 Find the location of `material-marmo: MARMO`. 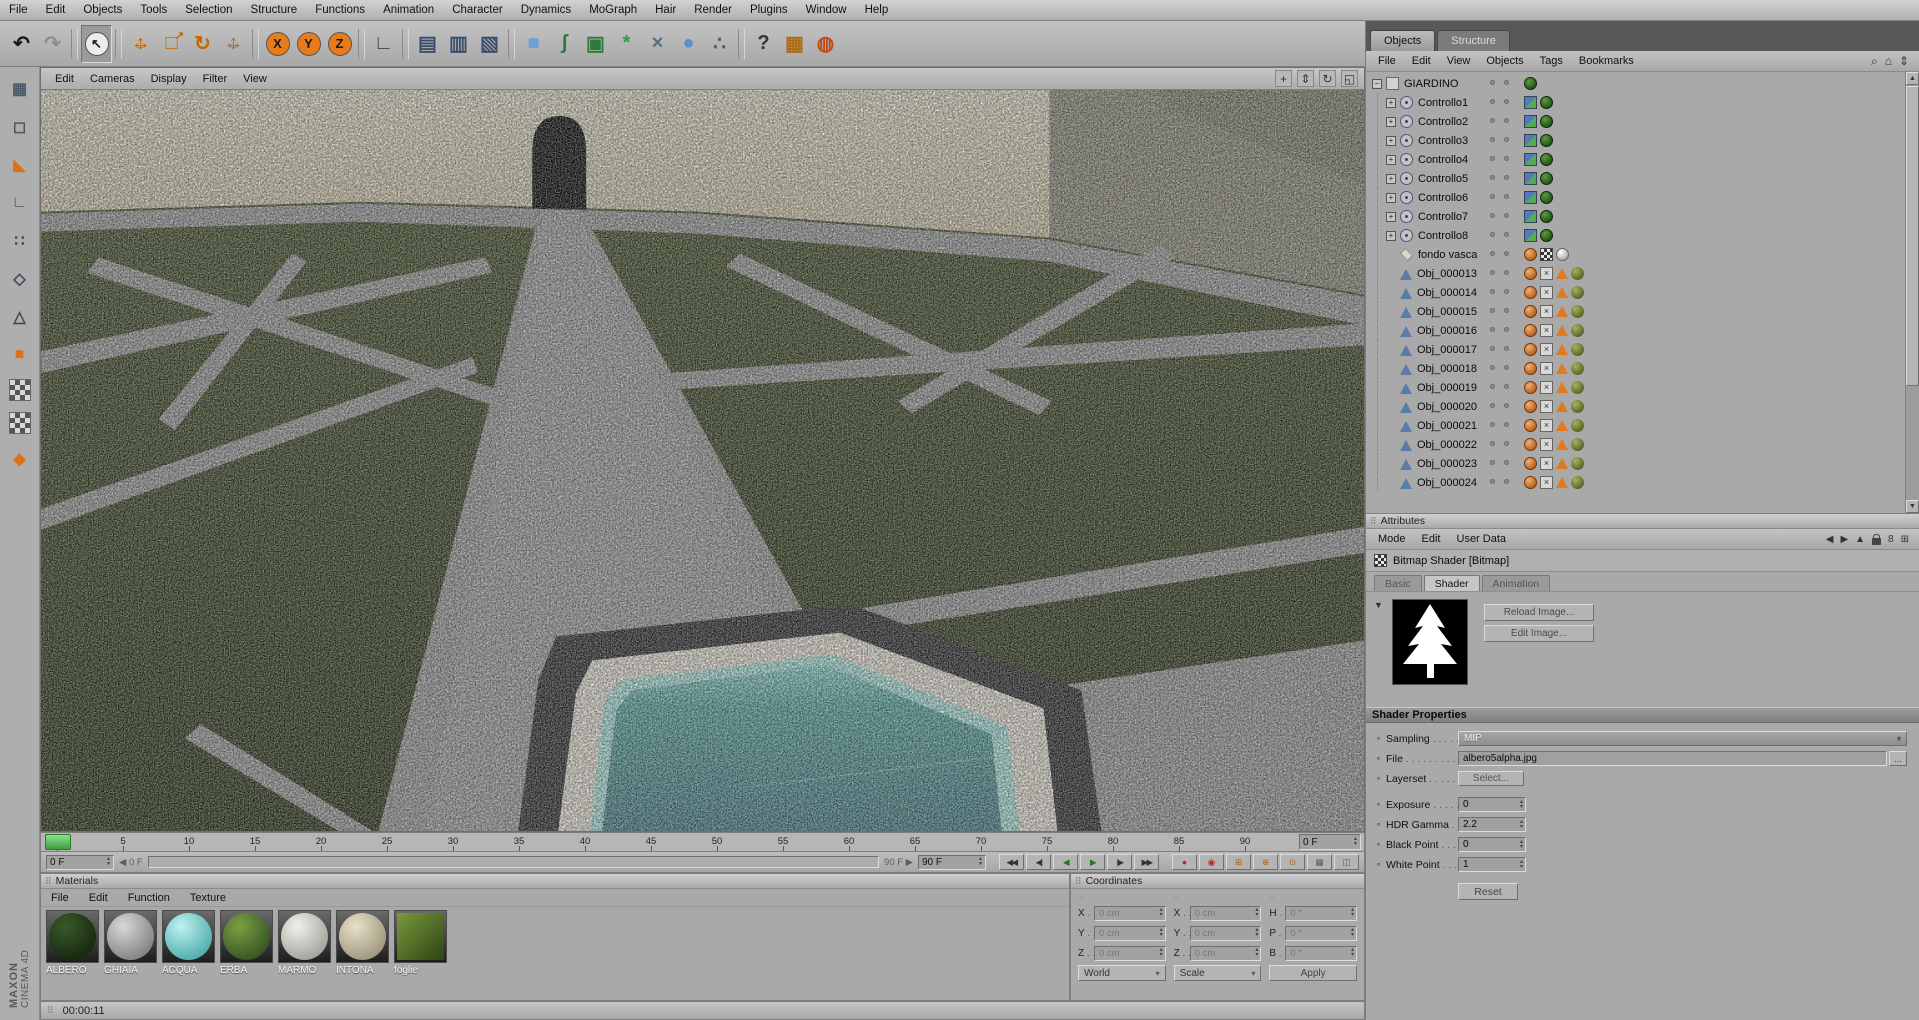

material-marmo: MARMO is located at coordinates (304, 943).